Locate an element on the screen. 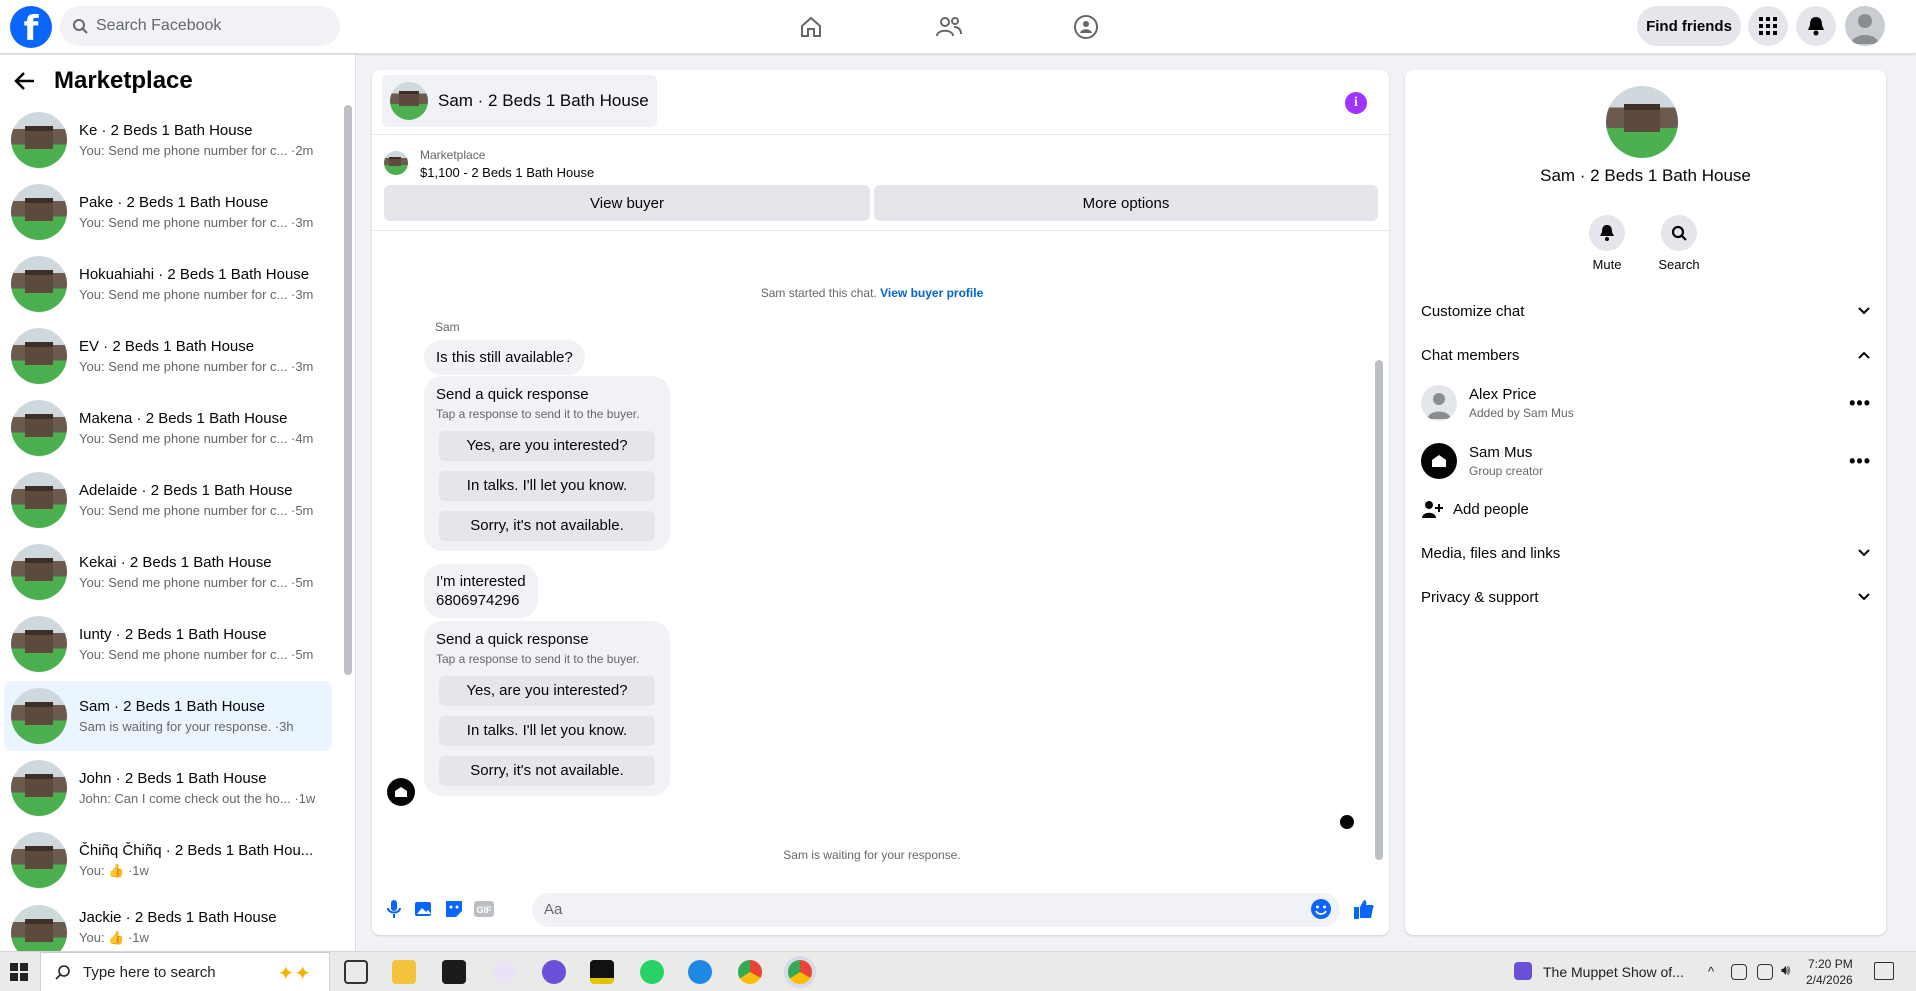 This screenshot has height=991, width=1916. groups-icon is located at coordinates (1086, 27).